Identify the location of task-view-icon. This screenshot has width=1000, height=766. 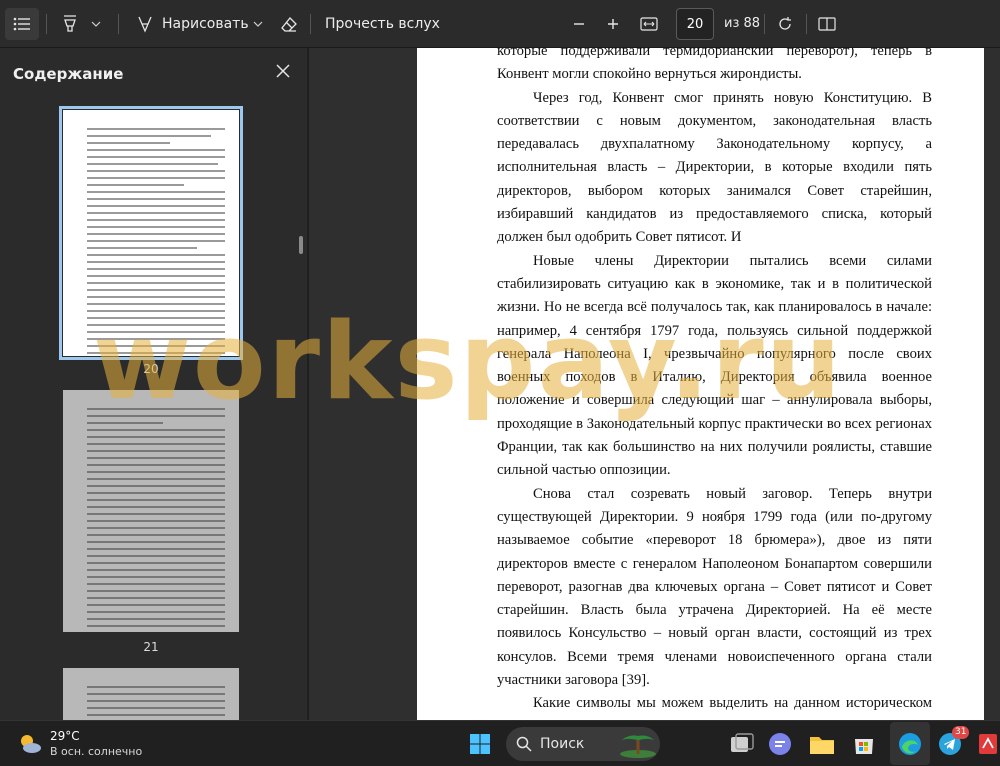
(742, 742).